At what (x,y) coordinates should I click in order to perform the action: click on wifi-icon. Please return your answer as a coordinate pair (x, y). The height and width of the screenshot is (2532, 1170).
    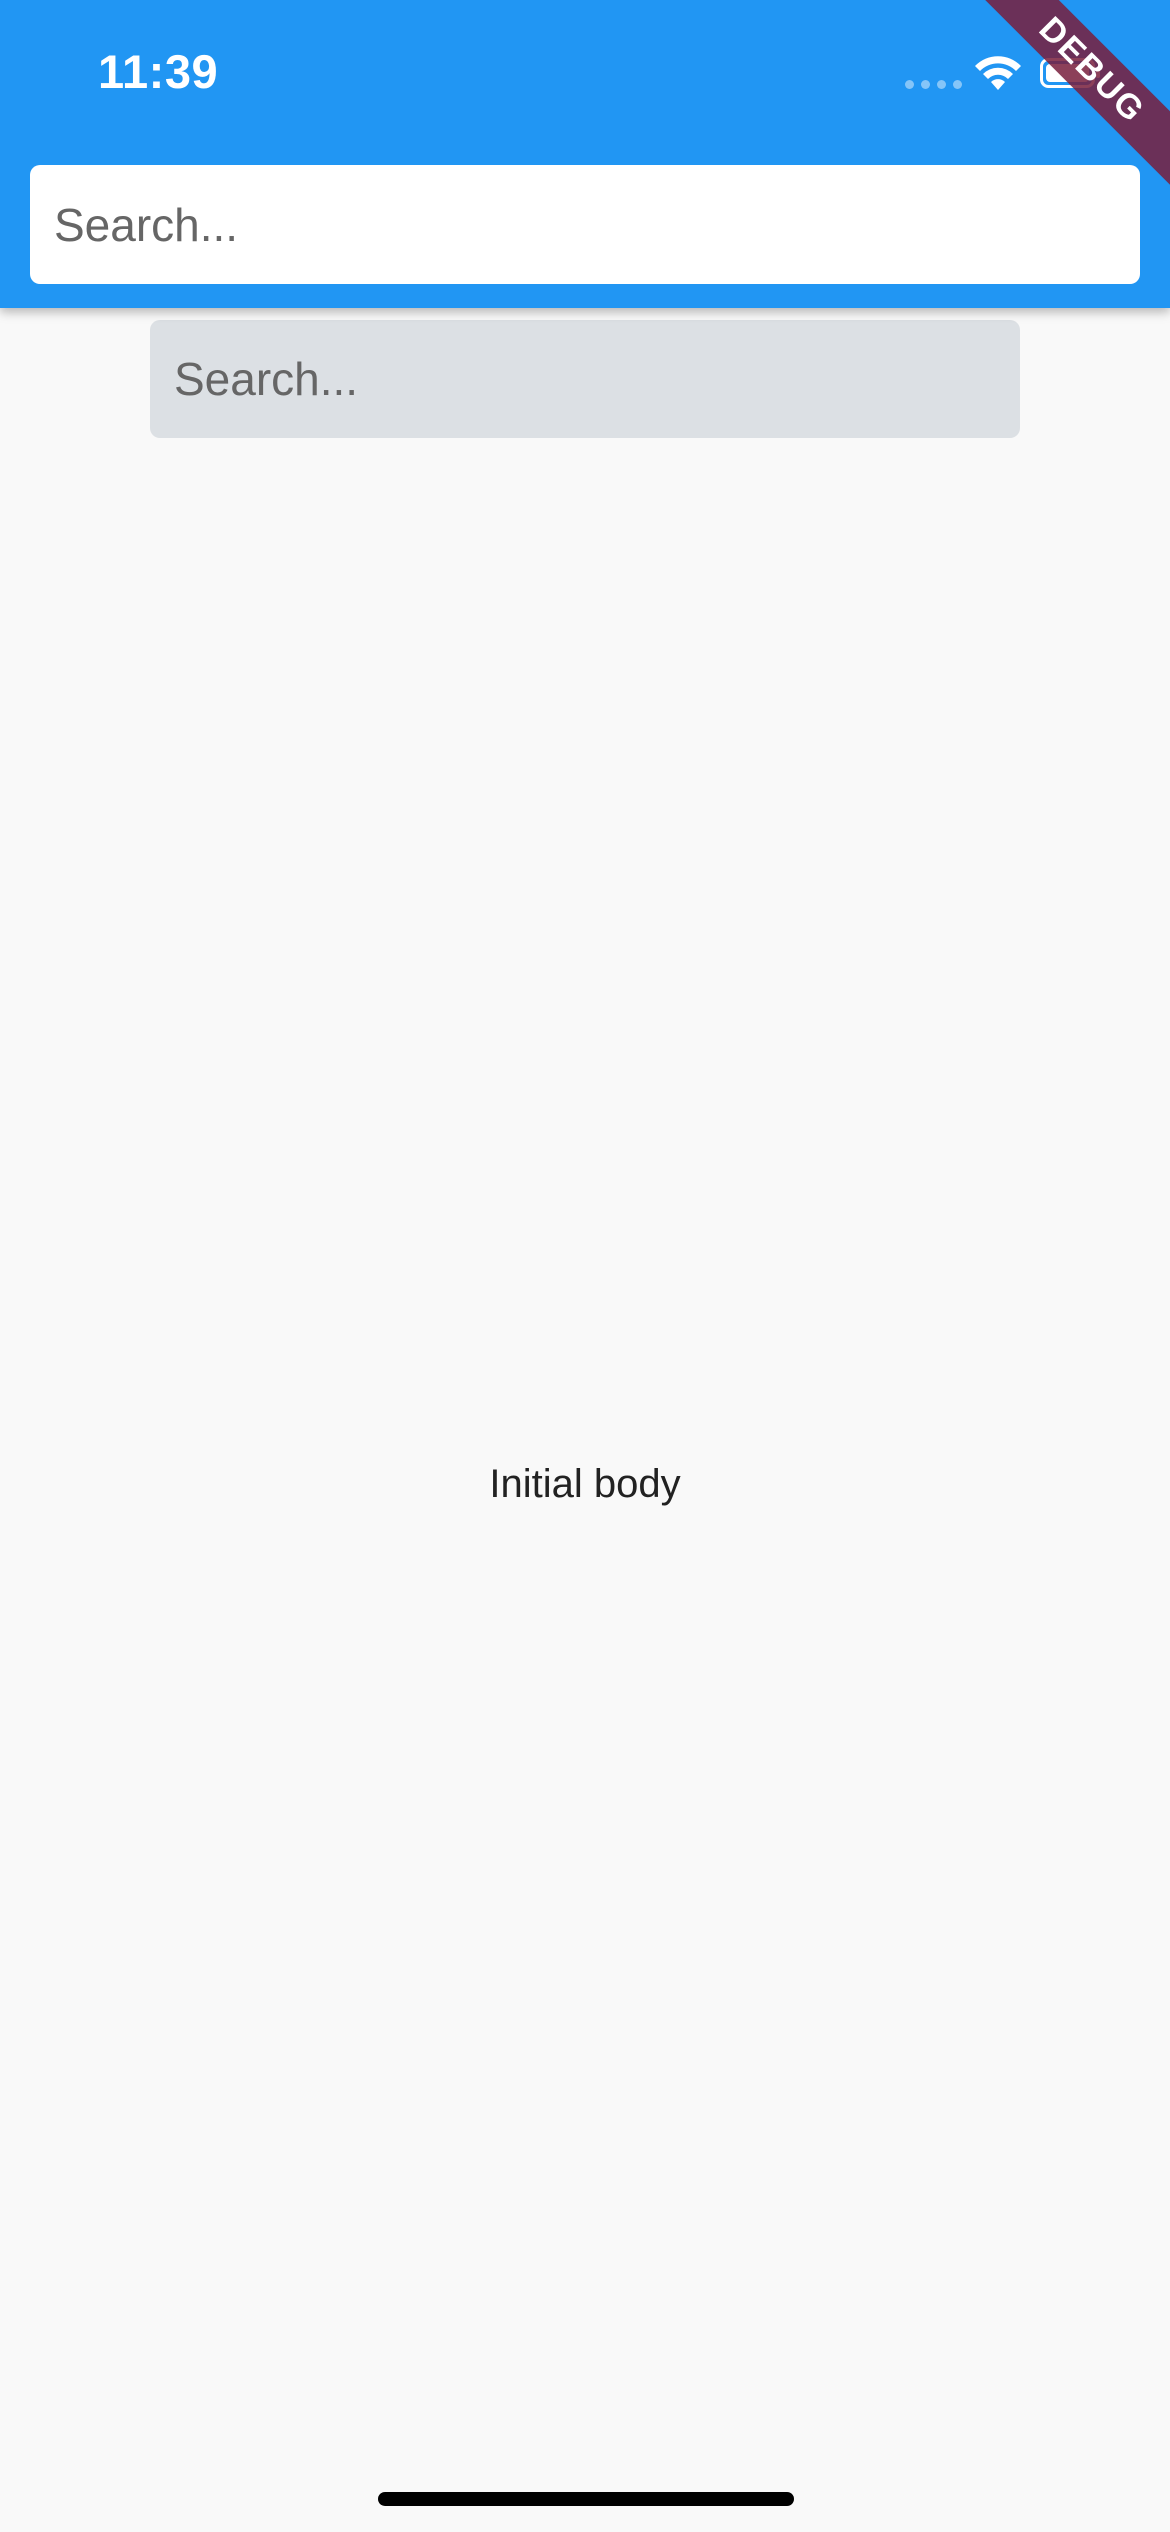
    Looking at the image, I should click on (998, 73).